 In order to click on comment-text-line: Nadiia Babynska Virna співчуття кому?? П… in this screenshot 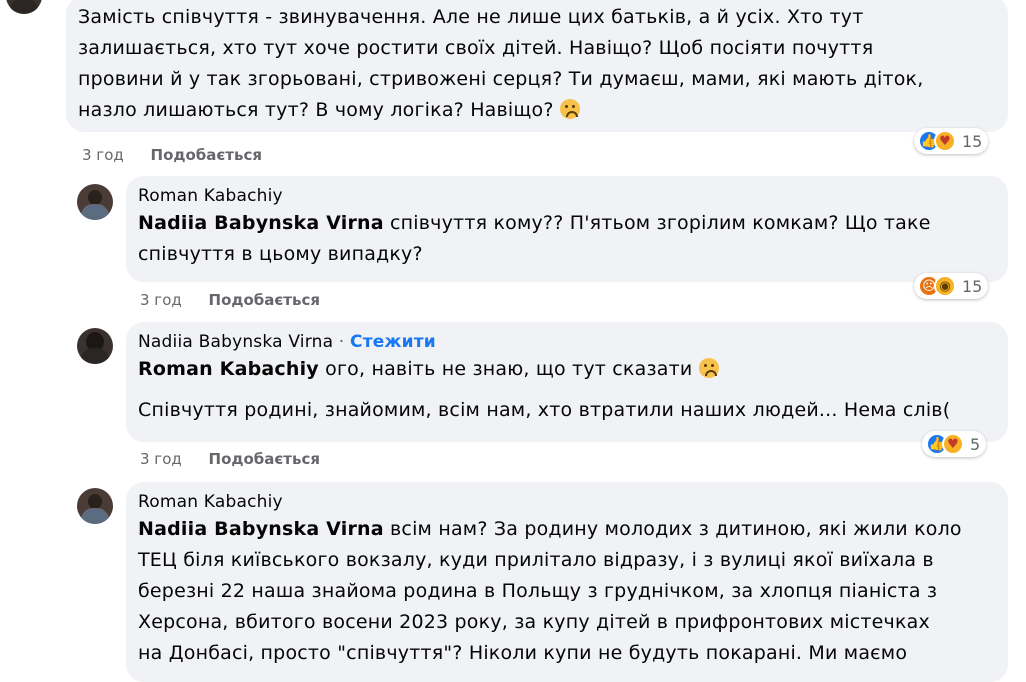, I will do `click(534, 223)`.